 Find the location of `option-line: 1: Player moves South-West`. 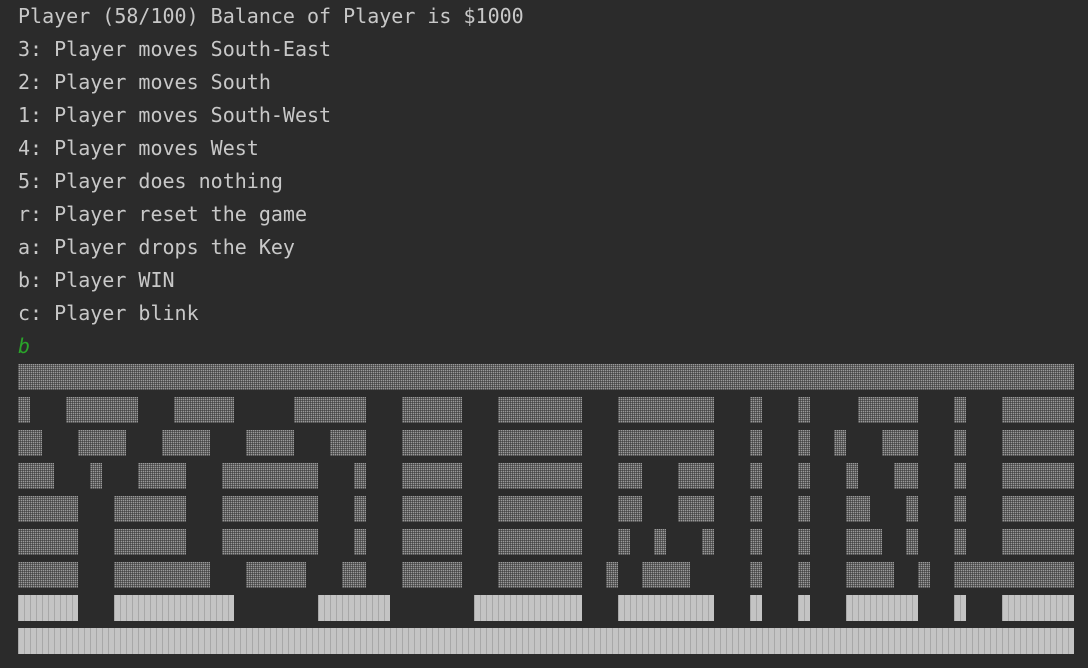

option-line: 1: Player moves South-West is located at coordinates (175, 115).